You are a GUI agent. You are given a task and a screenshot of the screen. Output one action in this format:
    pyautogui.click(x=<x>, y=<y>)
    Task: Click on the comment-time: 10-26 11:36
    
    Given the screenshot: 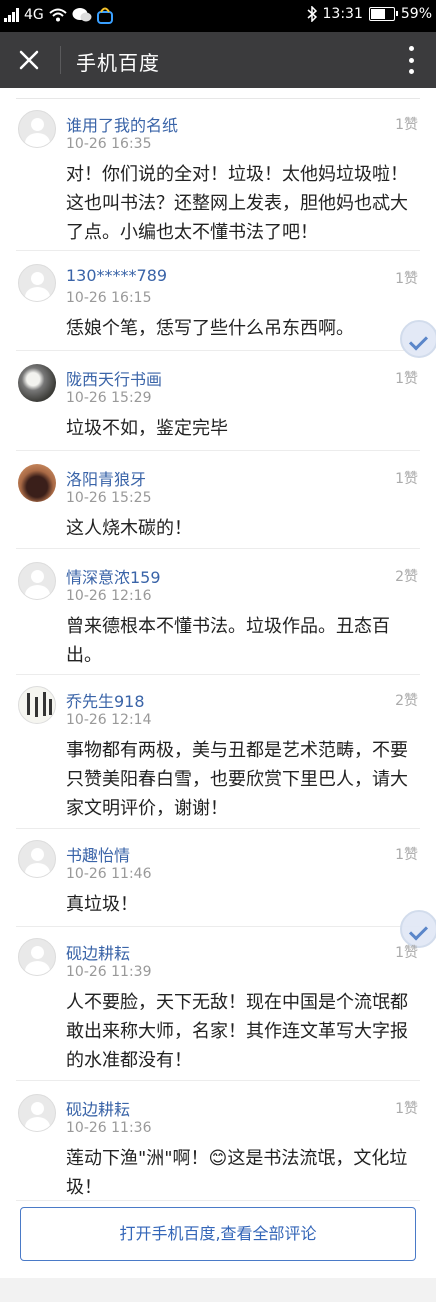 What is the action you would take?
    pyautogui.click(x=109, y=1128)
    